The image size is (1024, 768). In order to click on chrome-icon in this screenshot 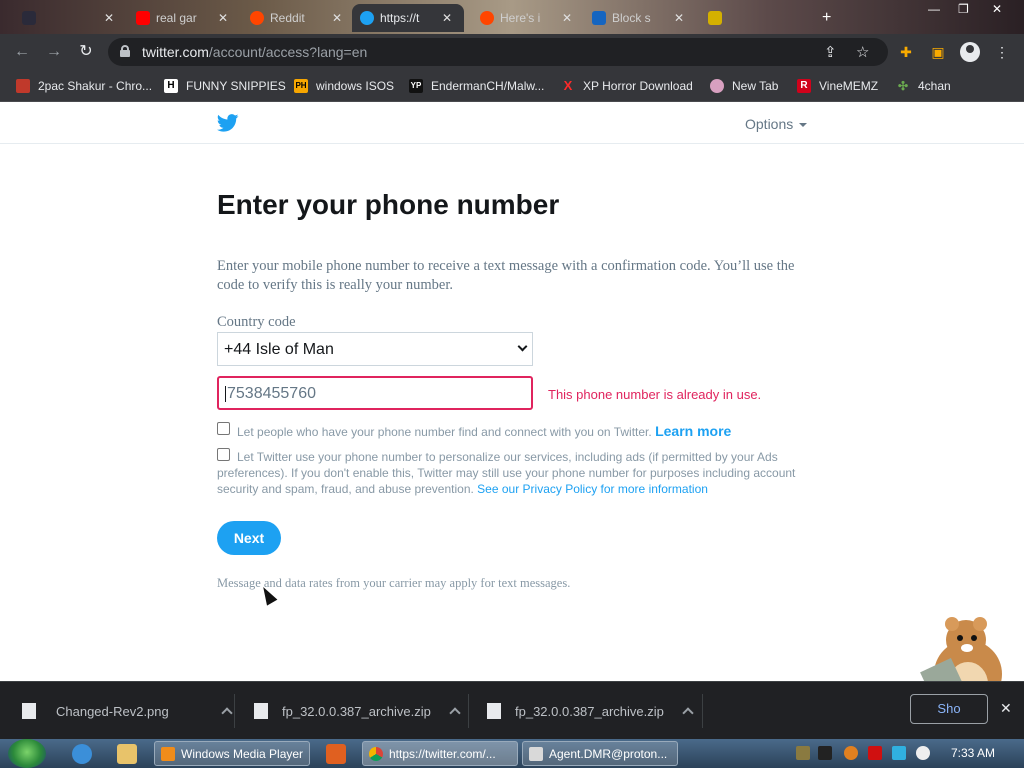, I will do `click(376, 753)`.